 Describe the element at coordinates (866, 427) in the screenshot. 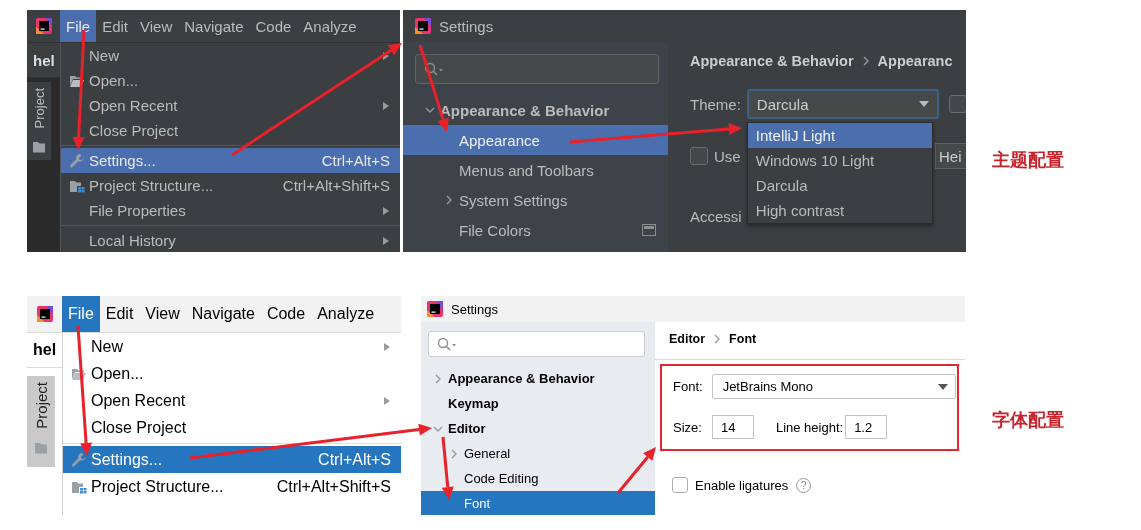

I see `line-height-field: 1.2` at that location.